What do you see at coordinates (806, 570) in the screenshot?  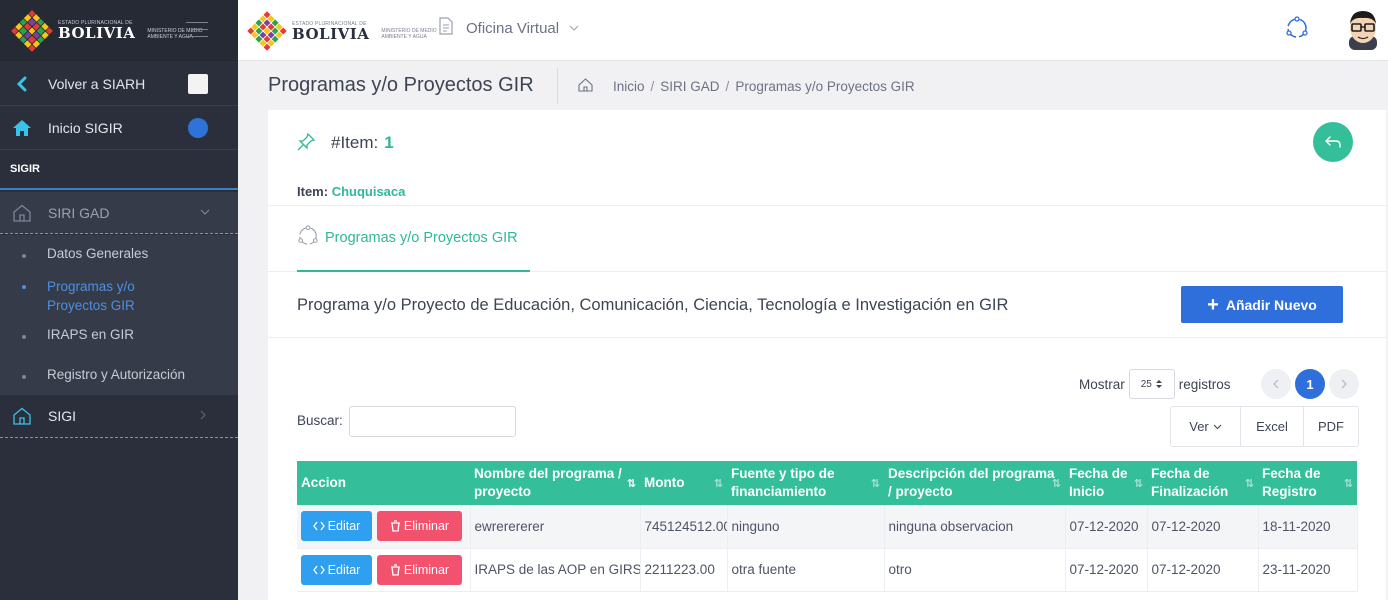 I see `cell-fuente: otra fuente` at bounding box center [806, 570].